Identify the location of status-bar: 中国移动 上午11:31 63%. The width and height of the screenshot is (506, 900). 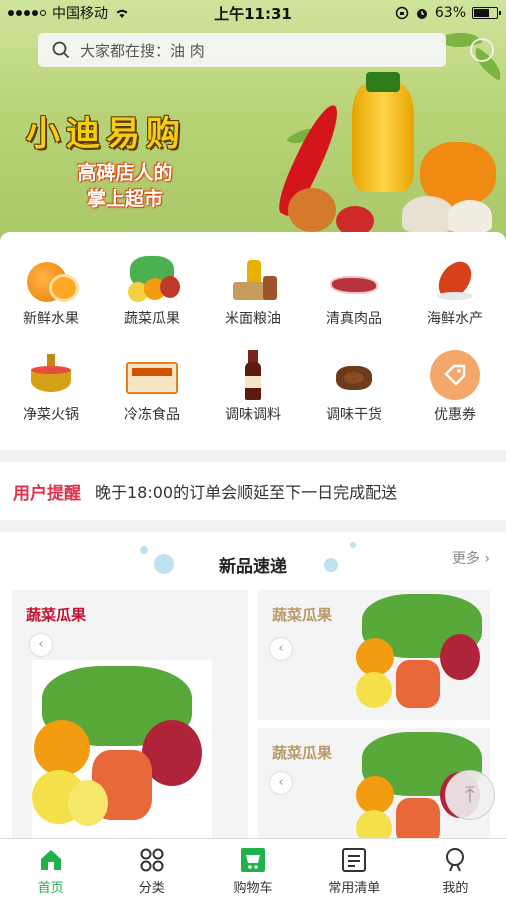
(253, 13).